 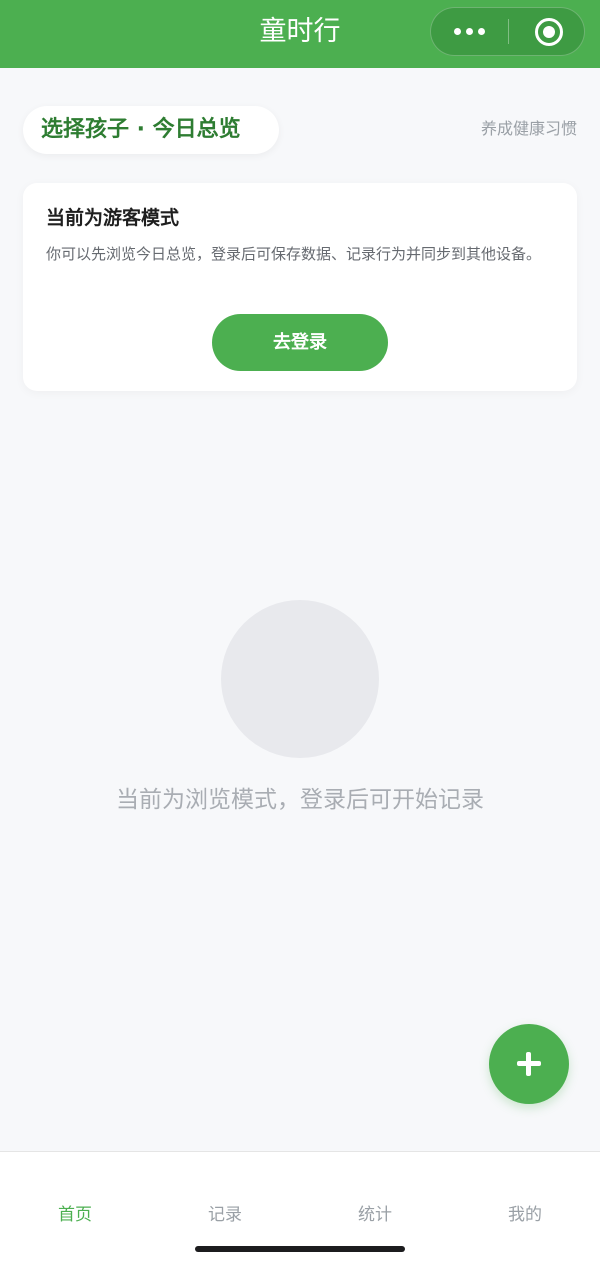 I want to click on slogan-text: 养成健康习惯, so click(x=528, y=128).